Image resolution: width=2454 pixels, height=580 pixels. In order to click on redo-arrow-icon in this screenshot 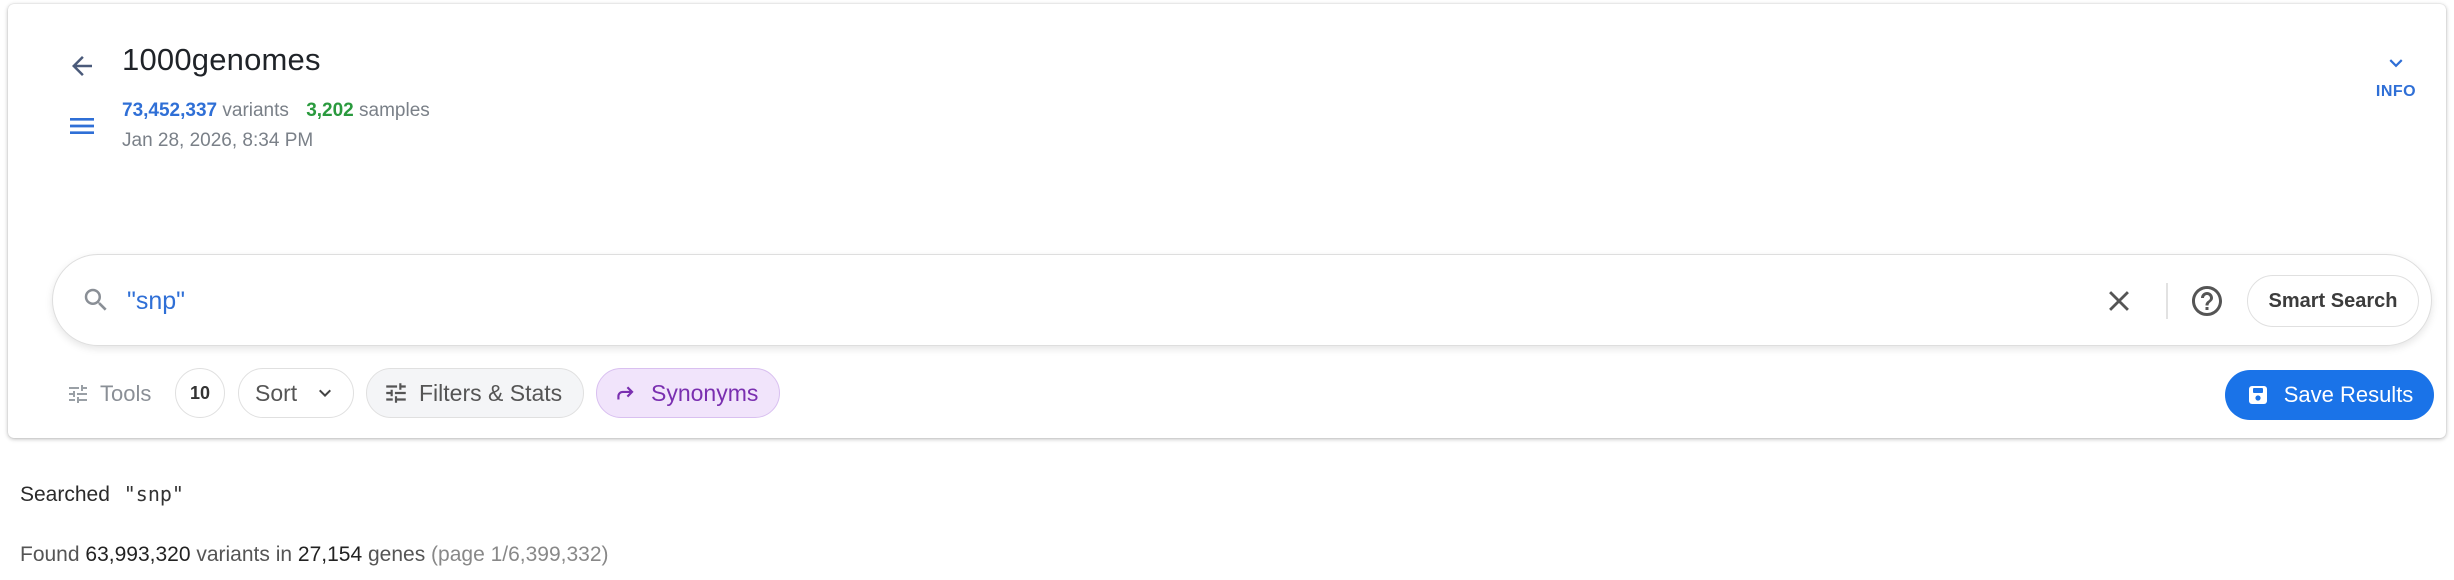, I will do `click(625, 393)`.